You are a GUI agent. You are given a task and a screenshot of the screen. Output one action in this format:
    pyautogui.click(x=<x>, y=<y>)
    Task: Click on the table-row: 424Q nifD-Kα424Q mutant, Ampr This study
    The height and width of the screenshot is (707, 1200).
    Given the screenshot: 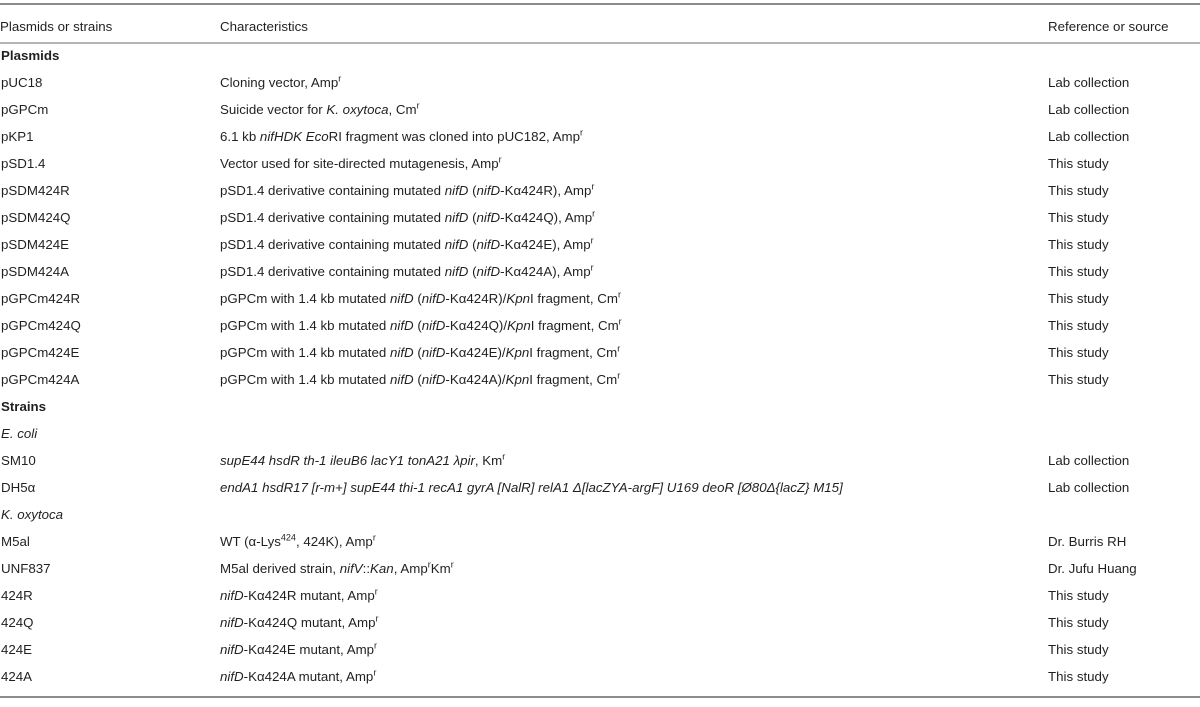 What is the action you would take?
    pyautogui.click(x=600, y=622)
    